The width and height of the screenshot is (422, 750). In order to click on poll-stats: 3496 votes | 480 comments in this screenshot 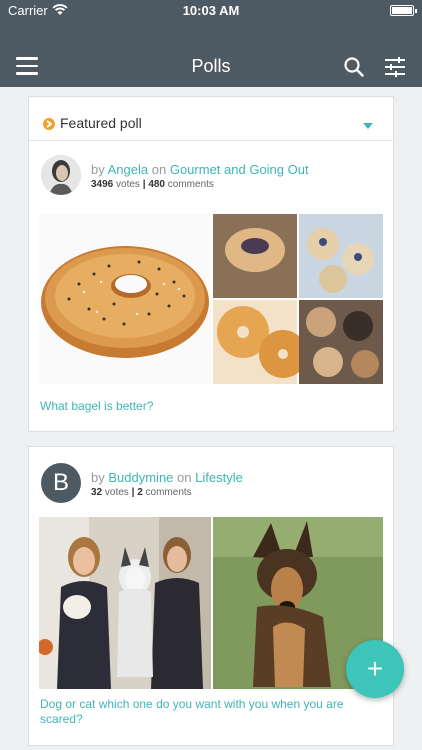, I will do `click(152, 184)`.